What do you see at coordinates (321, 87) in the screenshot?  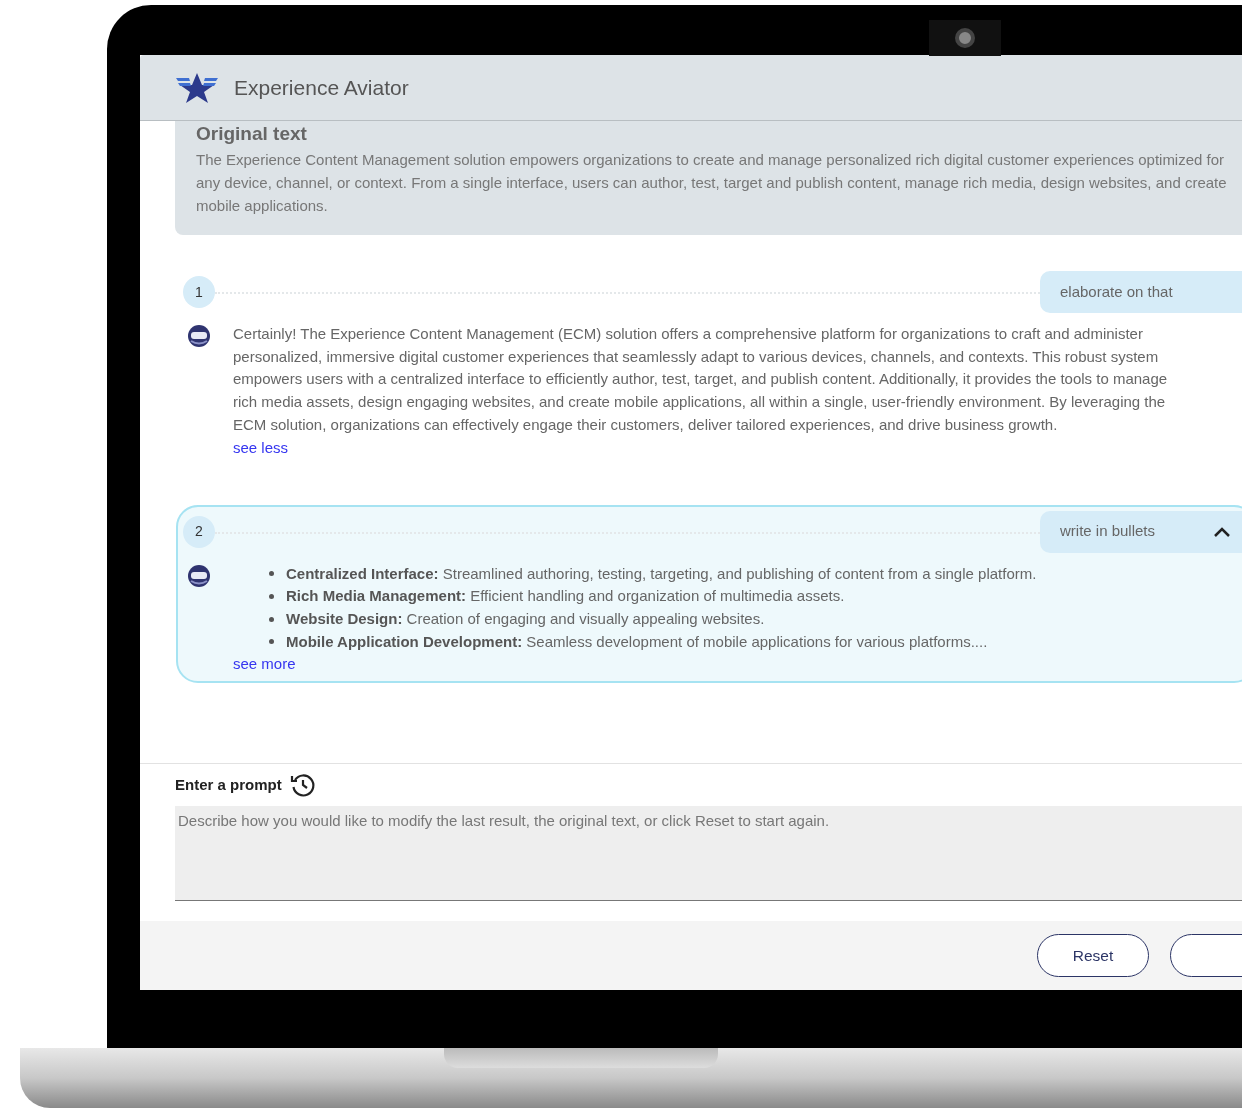 I see `app-title: Experience Aviator` at bounding box center [321, 87].